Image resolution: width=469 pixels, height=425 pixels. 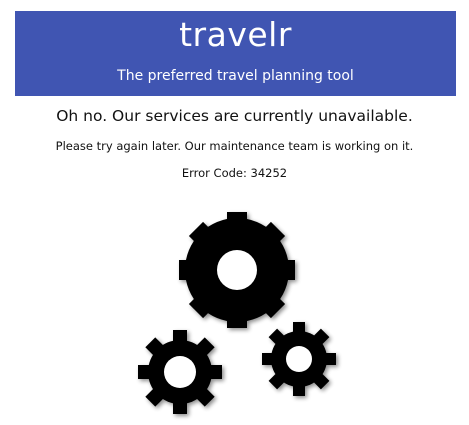 I want to click on tagline: The preferred travel planning tool, so click(x=235, y=76).